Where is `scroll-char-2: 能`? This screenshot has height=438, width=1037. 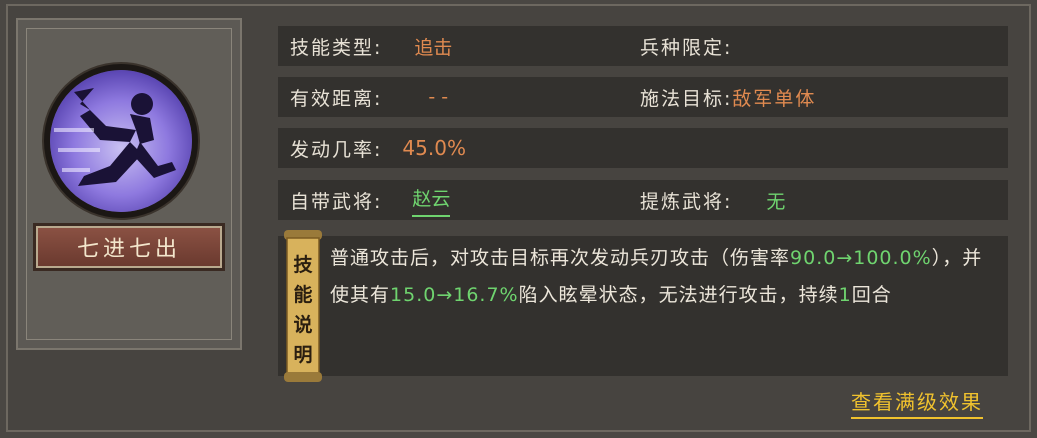 scroll-char-2: 能 is located at coordinates (303, 295).